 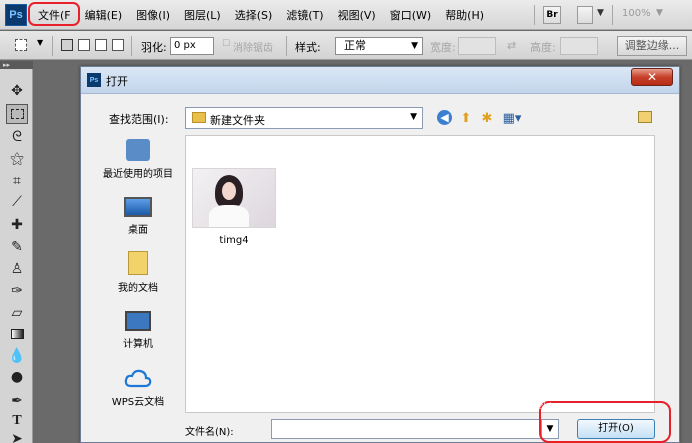 I want to click on desktop-icon, so click(x=138, y=207).